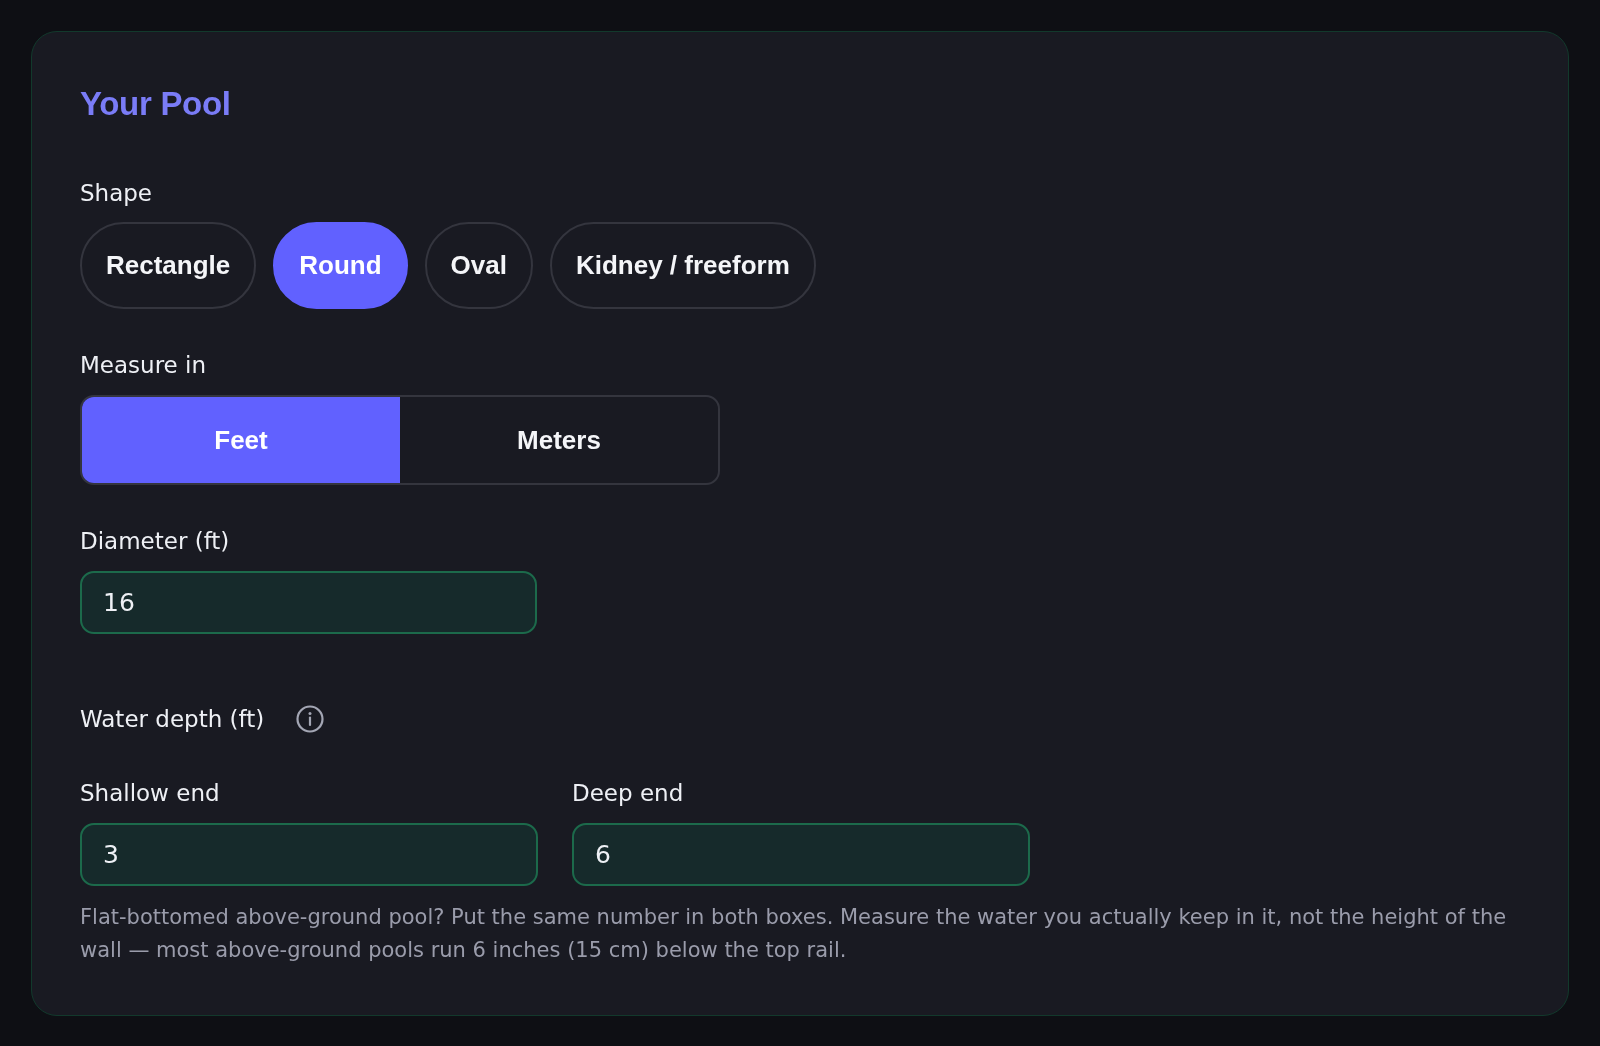 Image resolution: width=1600 pixels, height=1046 pixels. I want to click on shape-option: Rectangle, so click(168, 265).